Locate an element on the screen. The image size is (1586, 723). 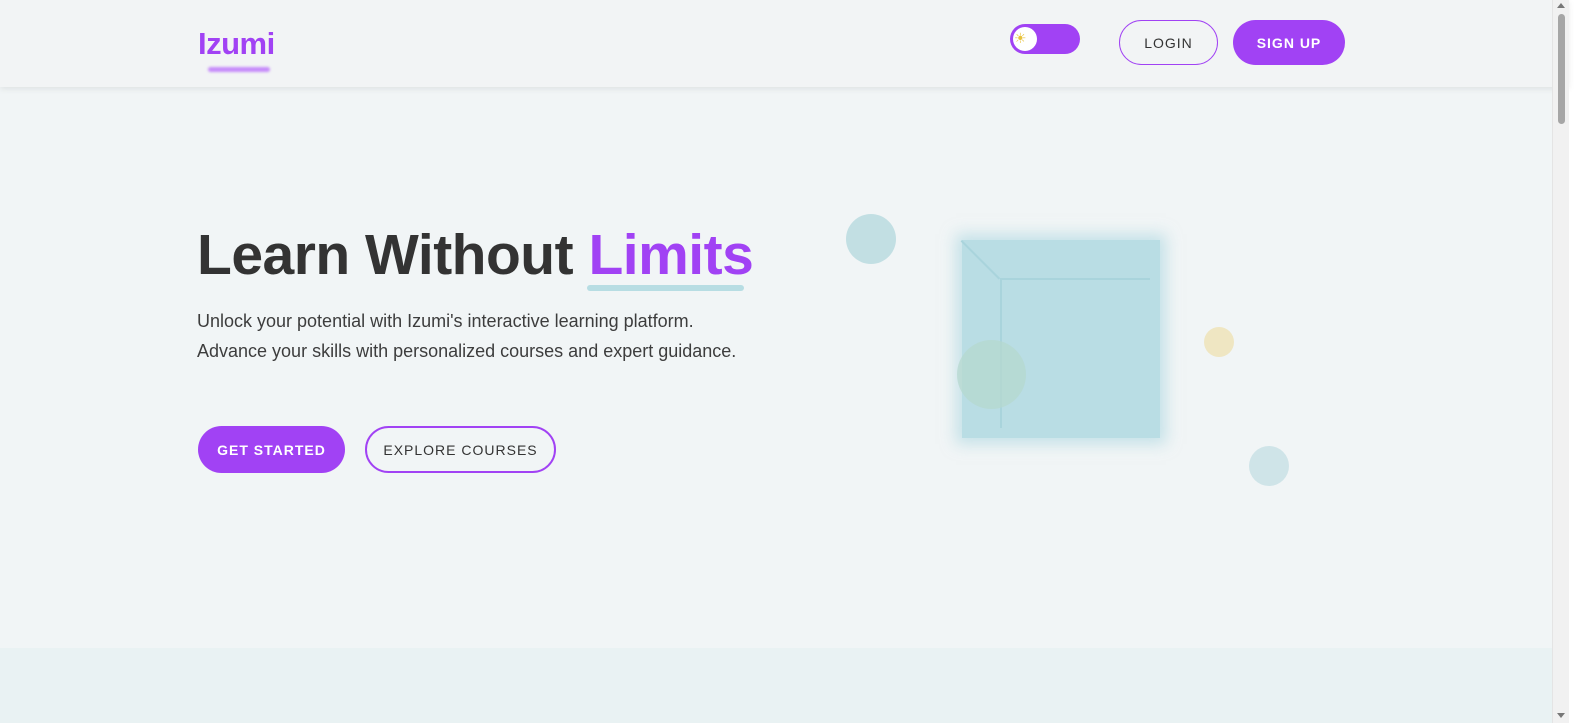
hero-title-main: Learn Without is located at coordinates (393, 255).